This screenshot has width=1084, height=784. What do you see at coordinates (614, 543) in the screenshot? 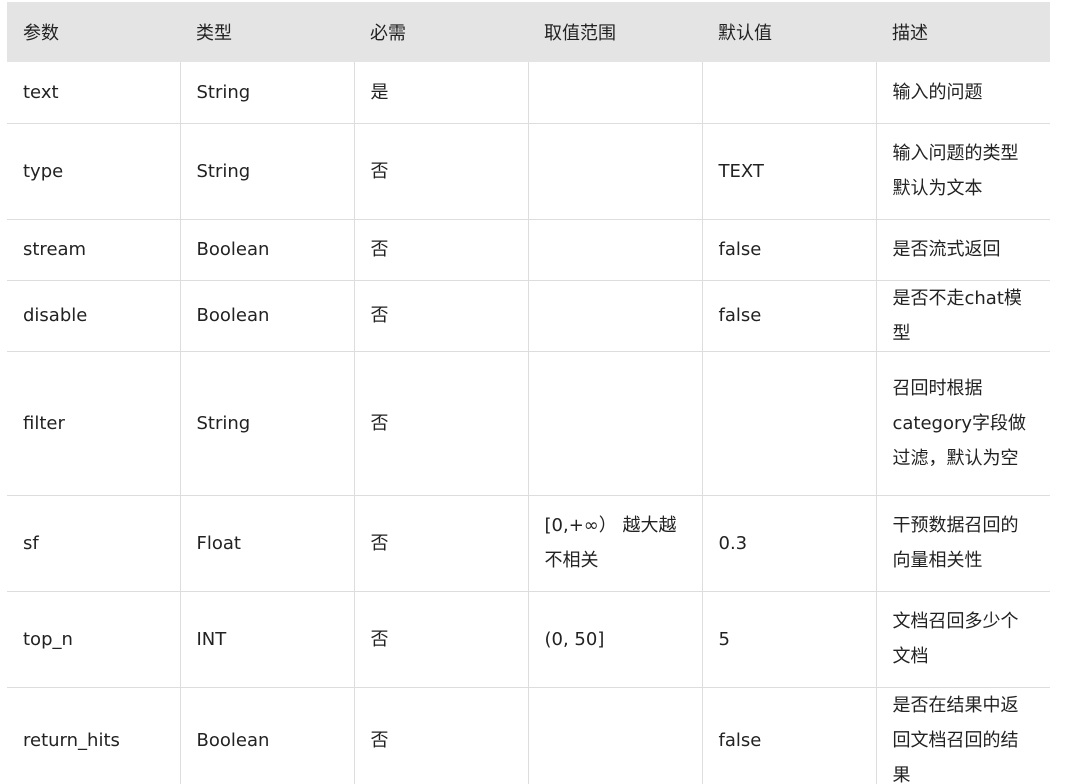
I see `cell-range: [0,+∞） 越大越不相关` at bounding box center [614, 543].